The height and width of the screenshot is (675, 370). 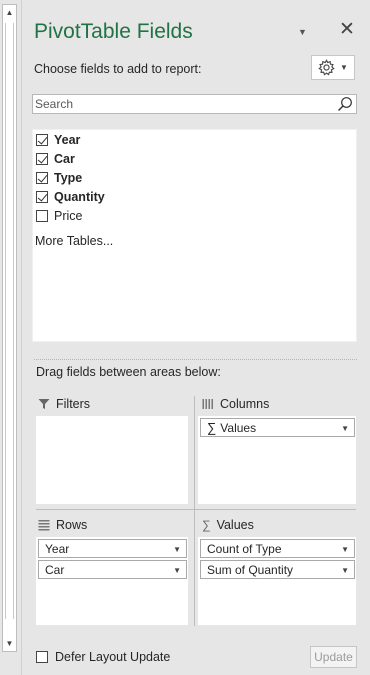 I want to click on filters-area-header: Filters, so click(x=64, y=404).